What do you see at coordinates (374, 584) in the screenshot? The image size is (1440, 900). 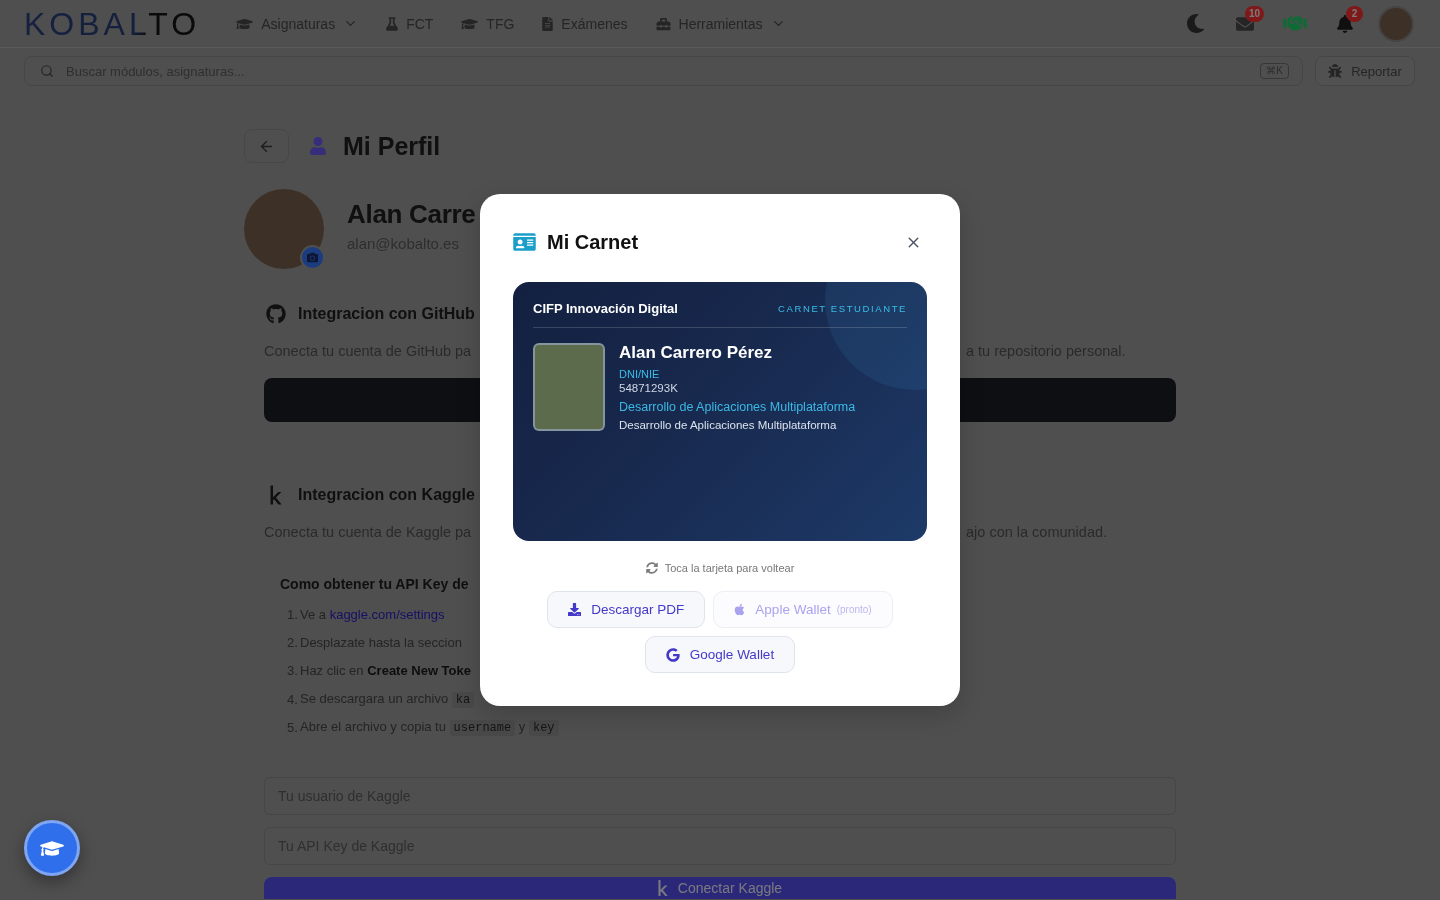 I see `help-title: Como obtener tu API Key de` at bounding box center [374, 584].